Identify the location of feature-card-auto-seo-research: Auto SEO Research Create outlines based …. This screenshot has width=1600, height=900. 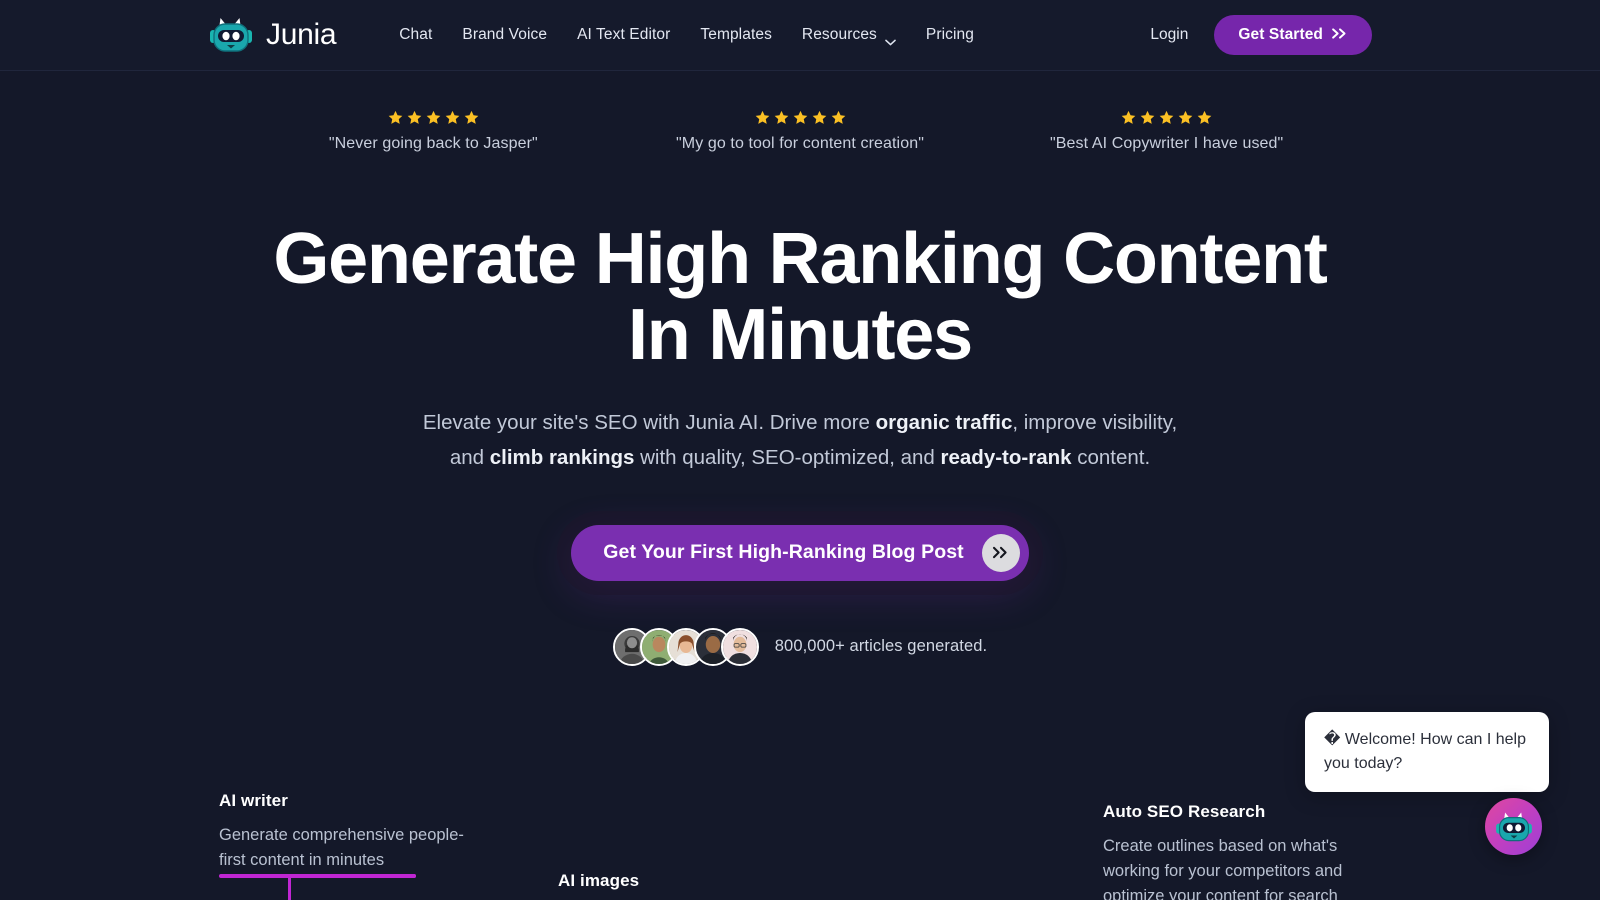
(1233, 851).